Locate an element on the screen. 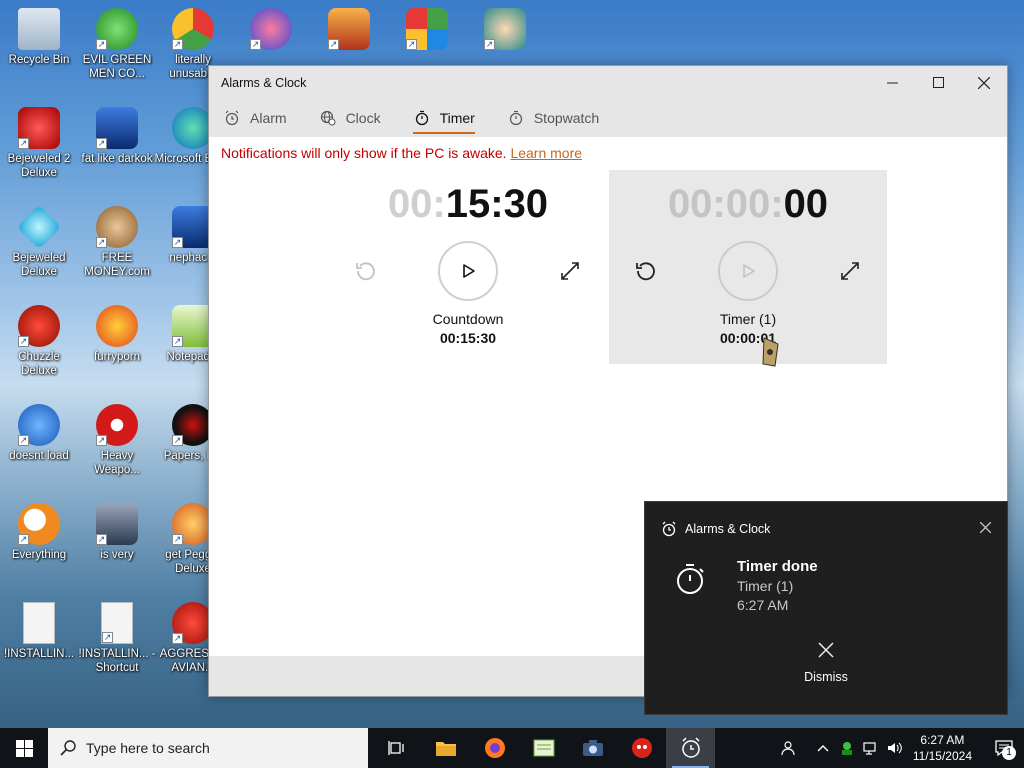  desktop-icon-chuzzle: ↗ Chuzzle Deluxe is located at coordinates (39, 341).